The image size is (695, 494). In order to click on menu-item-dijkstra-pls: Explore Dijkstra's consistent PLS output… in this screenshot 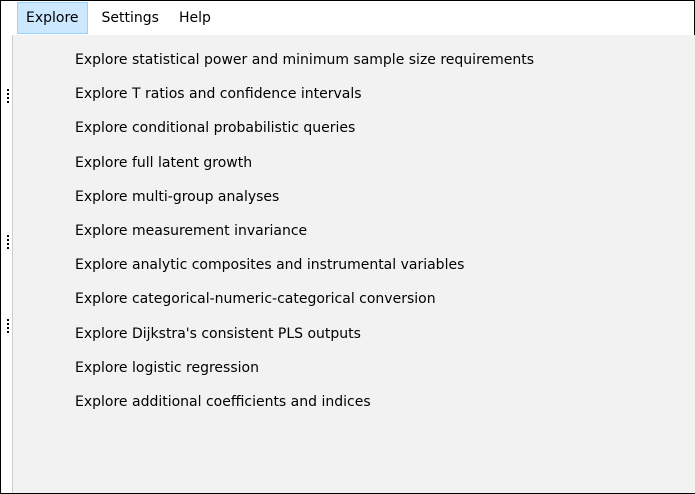, I will do `click(273, 334)`.